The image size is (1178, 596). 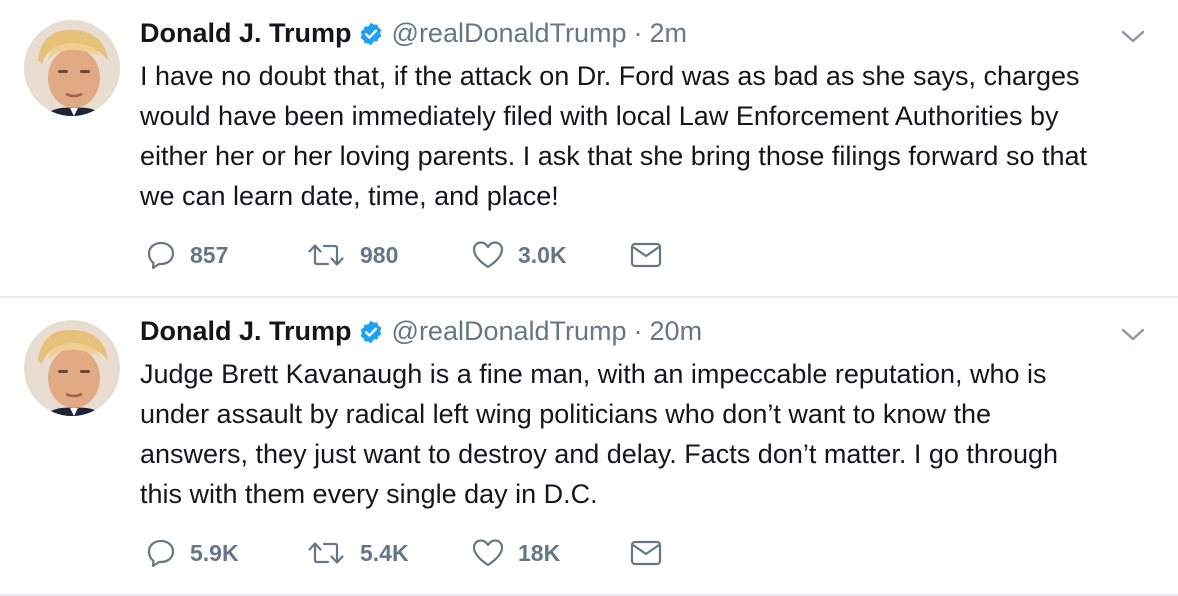 What do you see at coordinates (669, 33) in the screenshot?
I see `timestamp: 2m` at bounding box center [669, 33].